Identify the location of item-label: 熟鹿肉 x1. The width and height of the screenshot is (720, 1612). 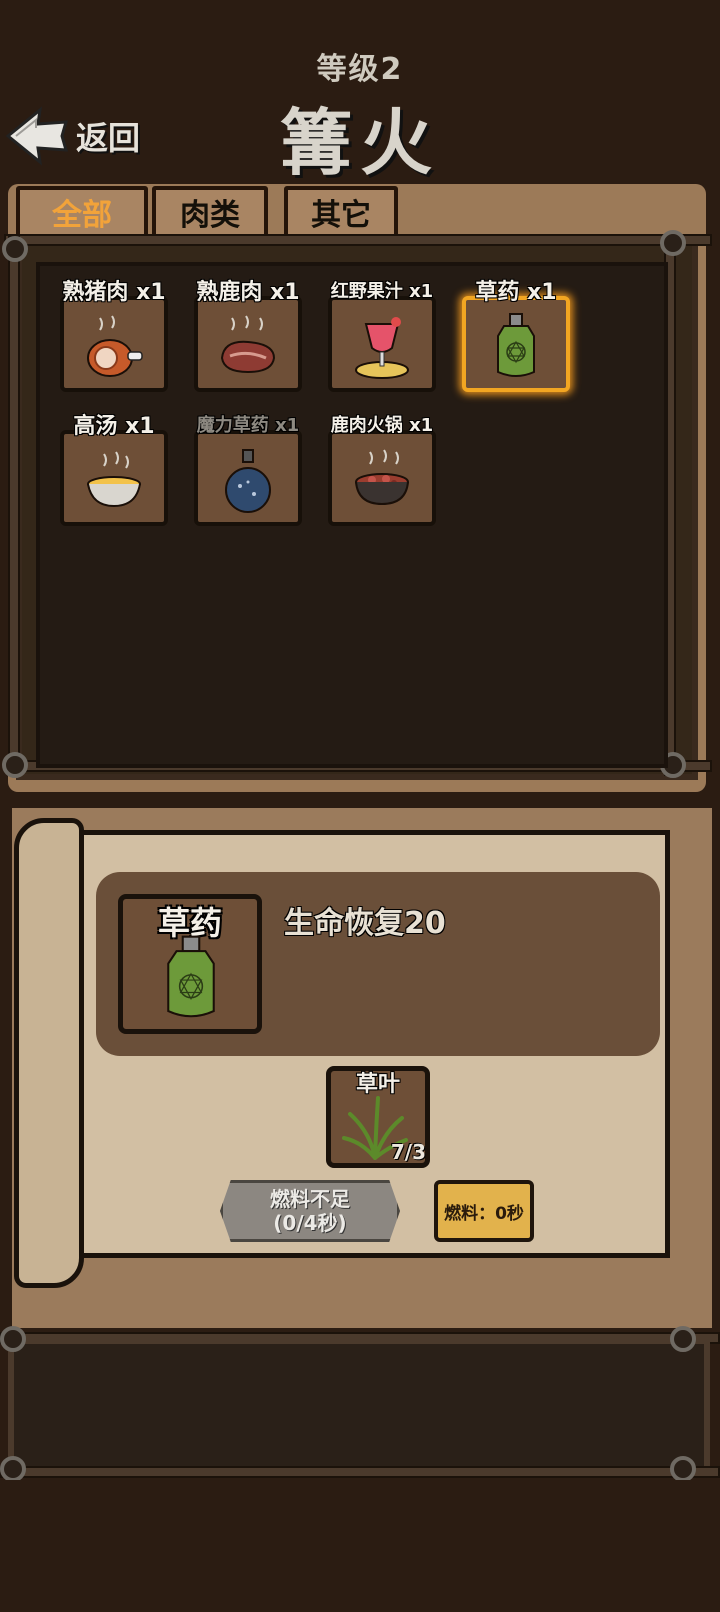
(248, 292).